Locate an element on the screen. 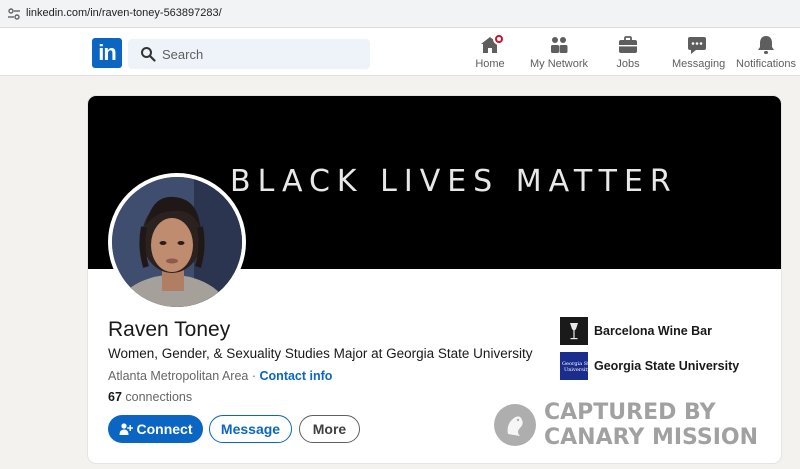 The height and width of the screenshot is (469, 800). message-button: Message is located at coordinates (250, 429).